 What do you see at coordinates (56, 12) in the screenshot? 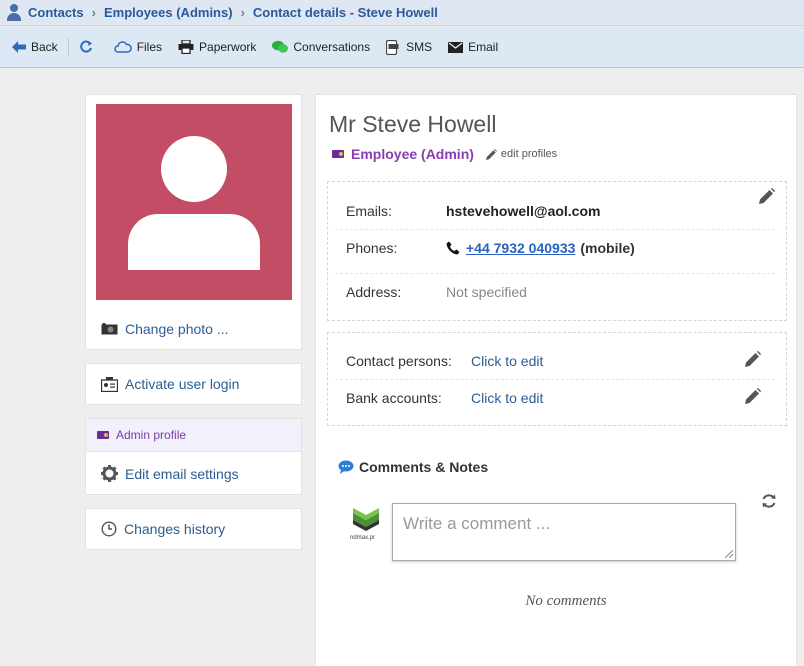
I see `breadcrumb-contacts: Contacts` at bounding box center [56, 12].